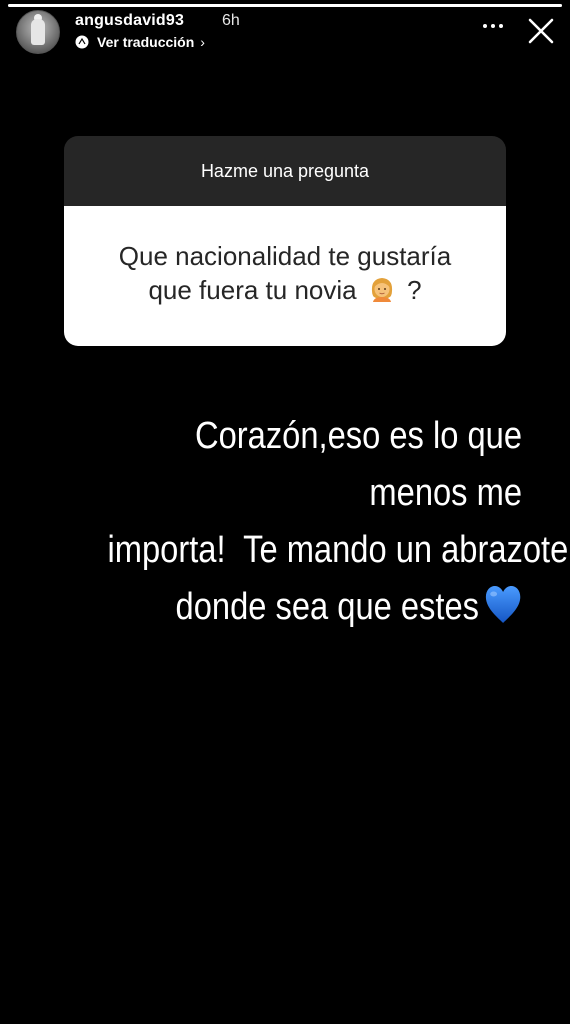 This screenshot has width=570, height=1024. Describe the element at coordinates (231, 20) in the screenshot. I see `post-time: 6h` at that location.